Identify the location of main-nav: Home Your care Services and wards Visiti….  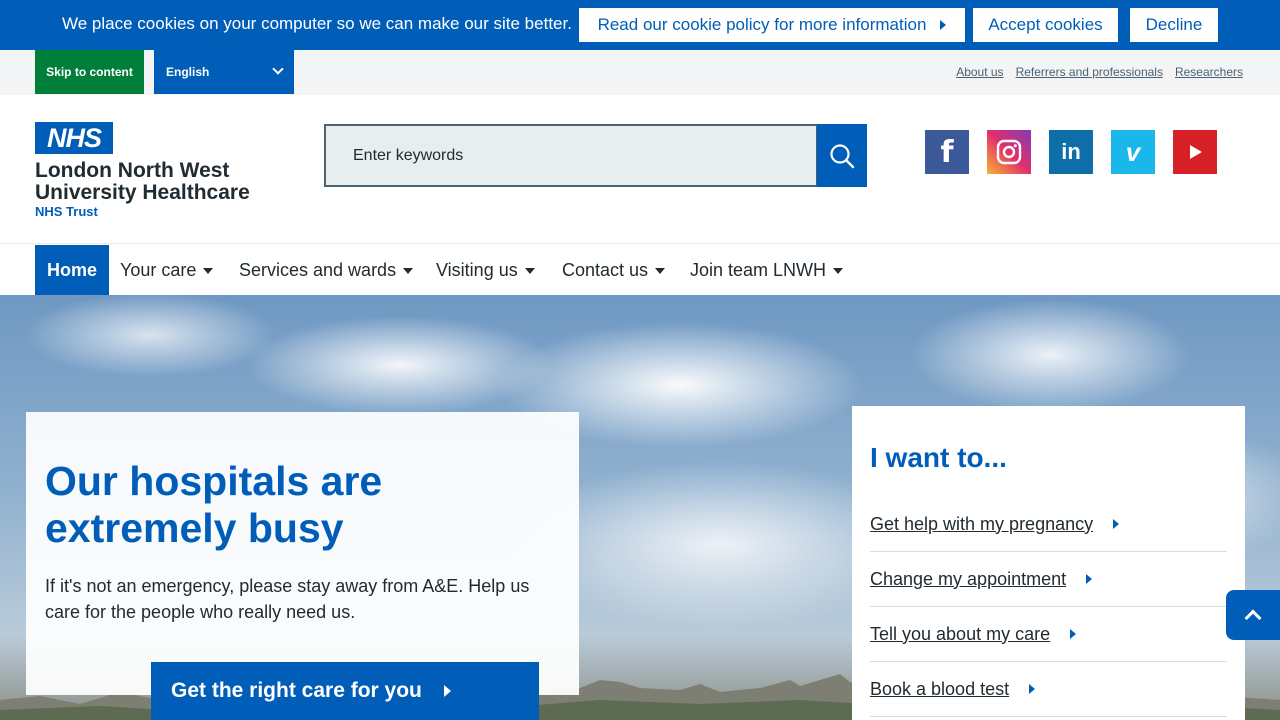
(640, 269).